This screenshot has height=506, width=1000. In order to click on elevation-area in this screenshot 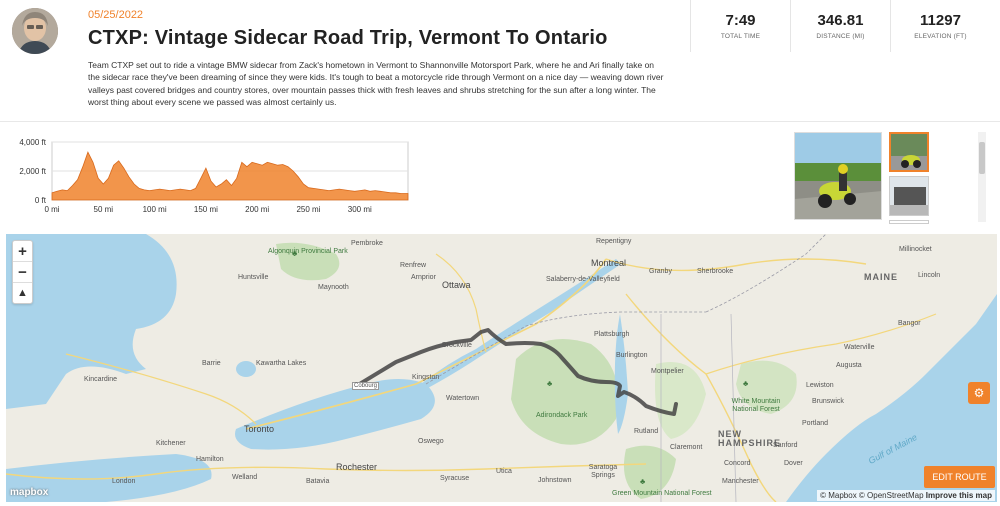, I will do `click(230, 176)`.